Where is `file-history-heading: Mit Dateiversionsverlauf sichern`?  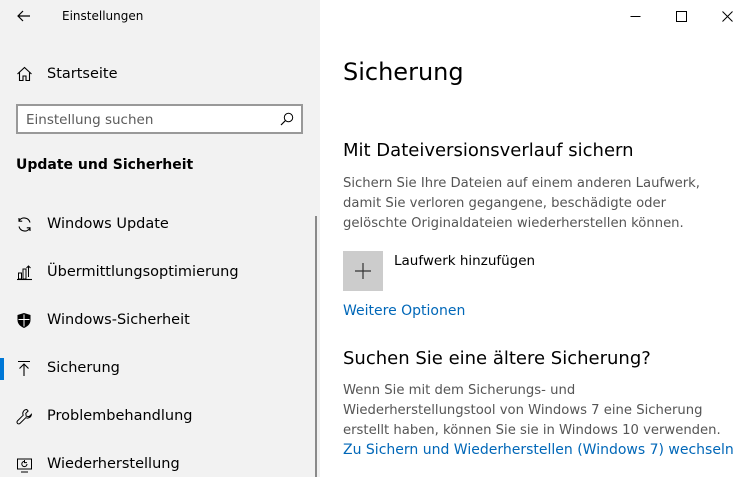
file-history-heading: Mit Dateiversionsverlauf sichern is located at coordinates (488, 150).